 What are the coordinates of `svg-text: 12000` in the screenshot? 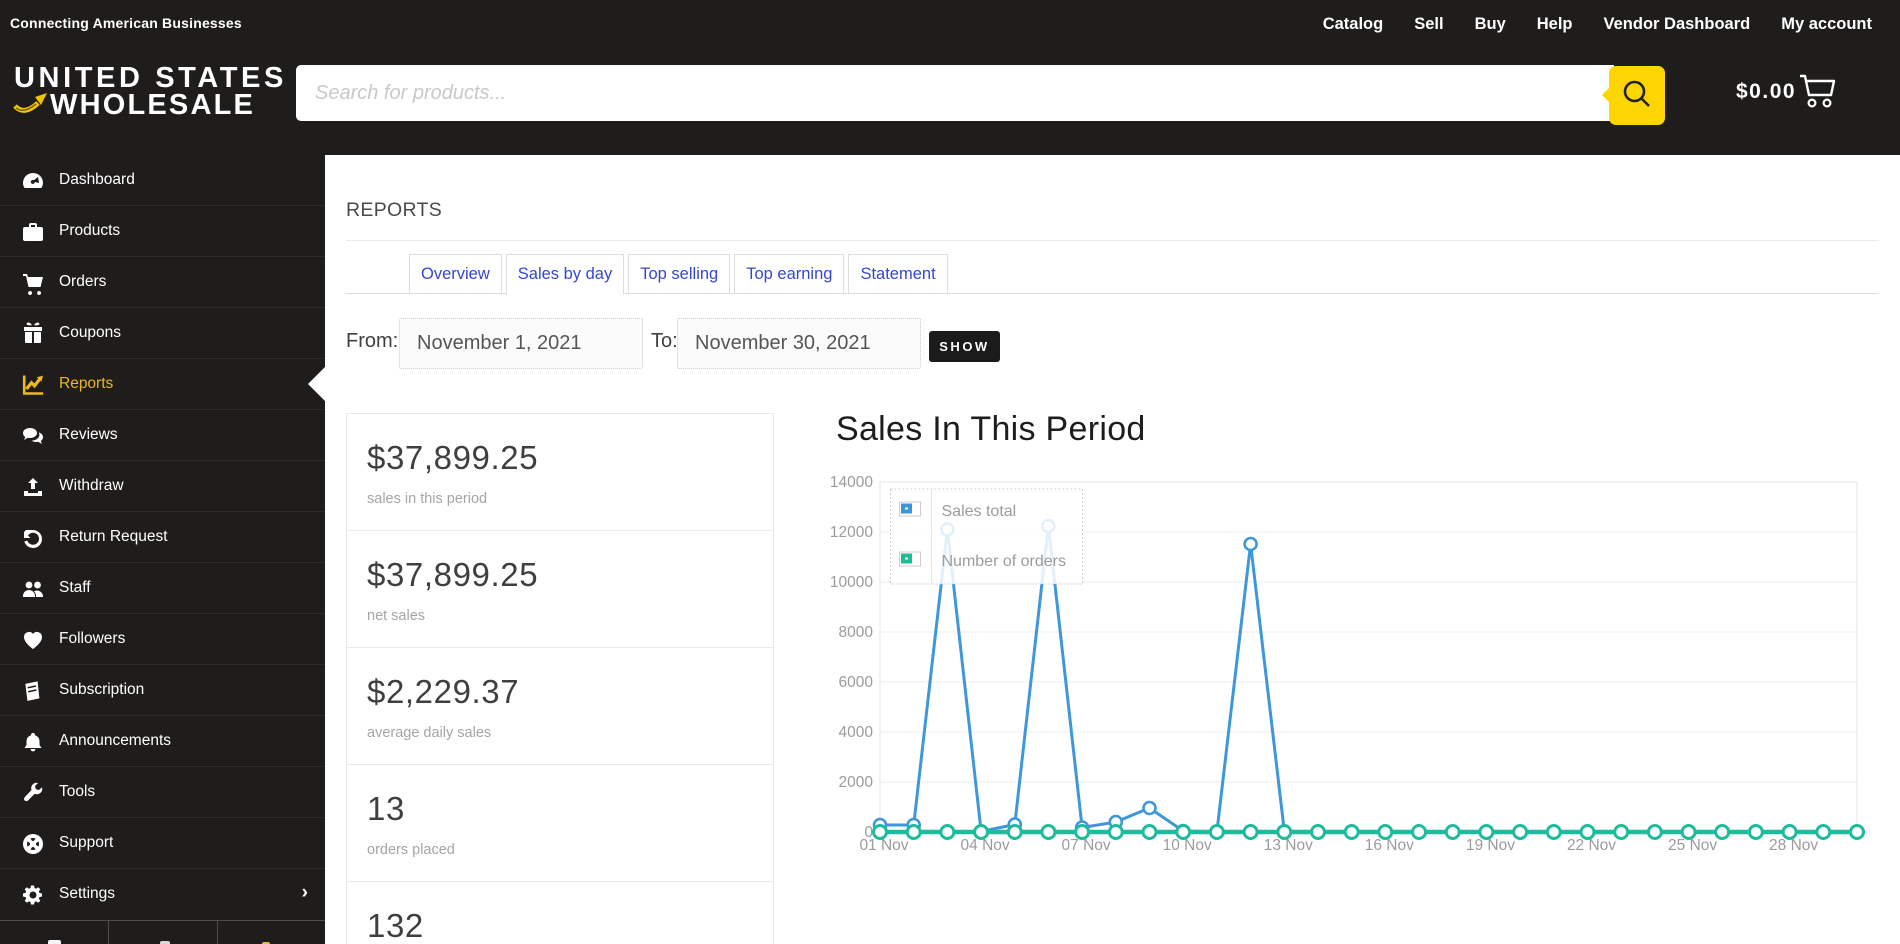 It's located at (851, 532).